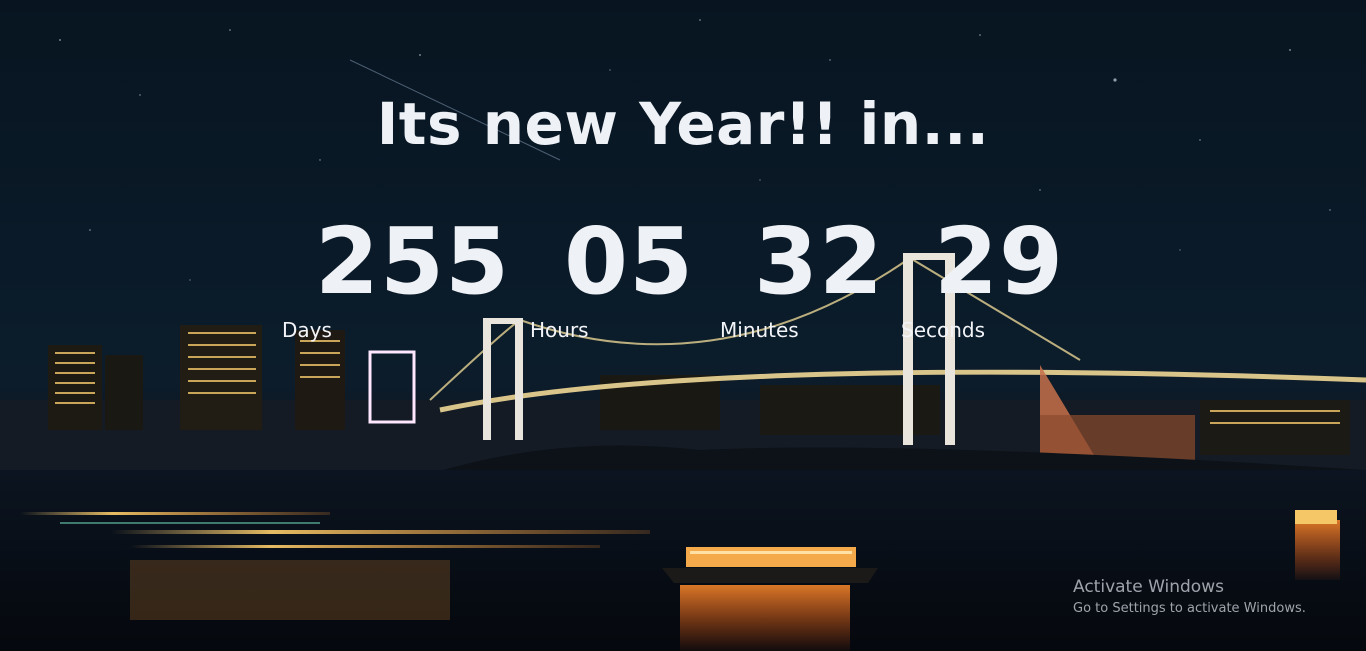 The height and width of the screenshot is (651, 1366). Describe the element at coordinates (759, 330) in the screenshot. I see `minutes-label: Minutes` at that location.